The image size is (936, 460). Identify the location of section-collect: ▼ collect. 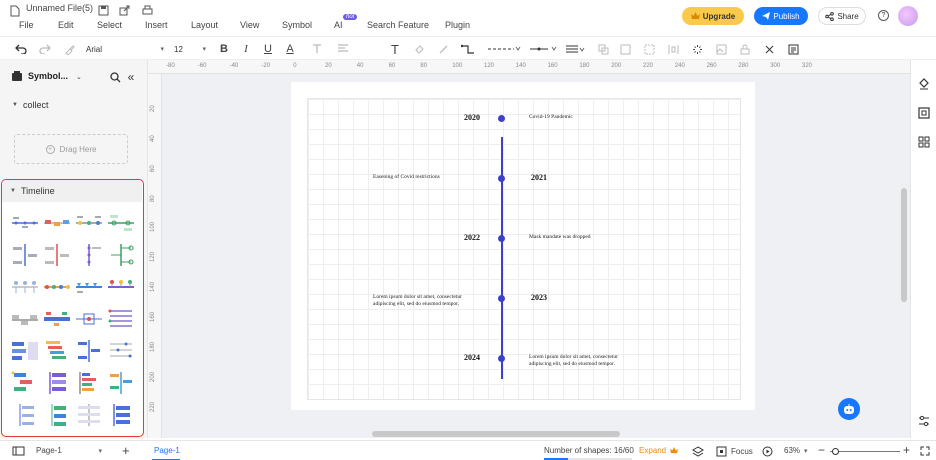
(73, 105).